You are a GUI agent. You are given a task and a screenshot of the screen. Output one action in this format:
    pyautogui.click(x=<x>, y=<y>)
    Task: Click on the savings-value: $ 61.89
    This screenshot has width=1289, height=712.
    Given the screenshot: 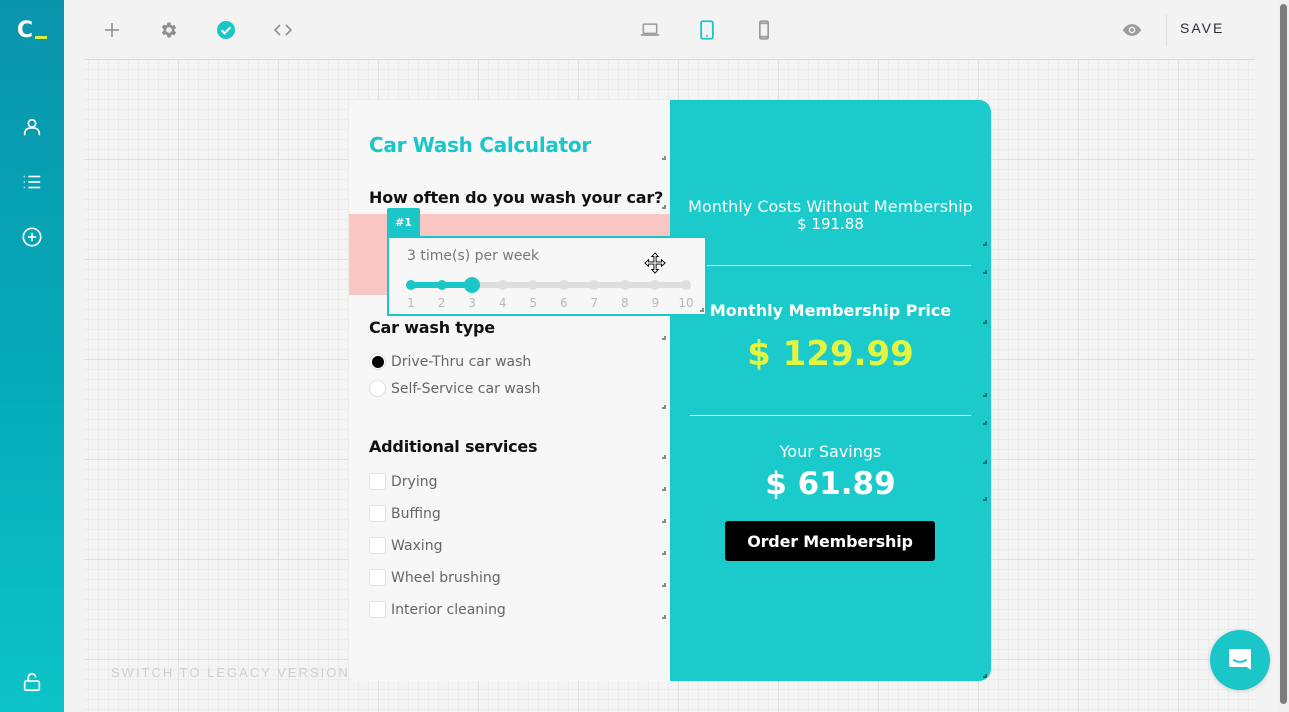 What is the action you would take?
    pyautogui.click(x=830, y=484)
    